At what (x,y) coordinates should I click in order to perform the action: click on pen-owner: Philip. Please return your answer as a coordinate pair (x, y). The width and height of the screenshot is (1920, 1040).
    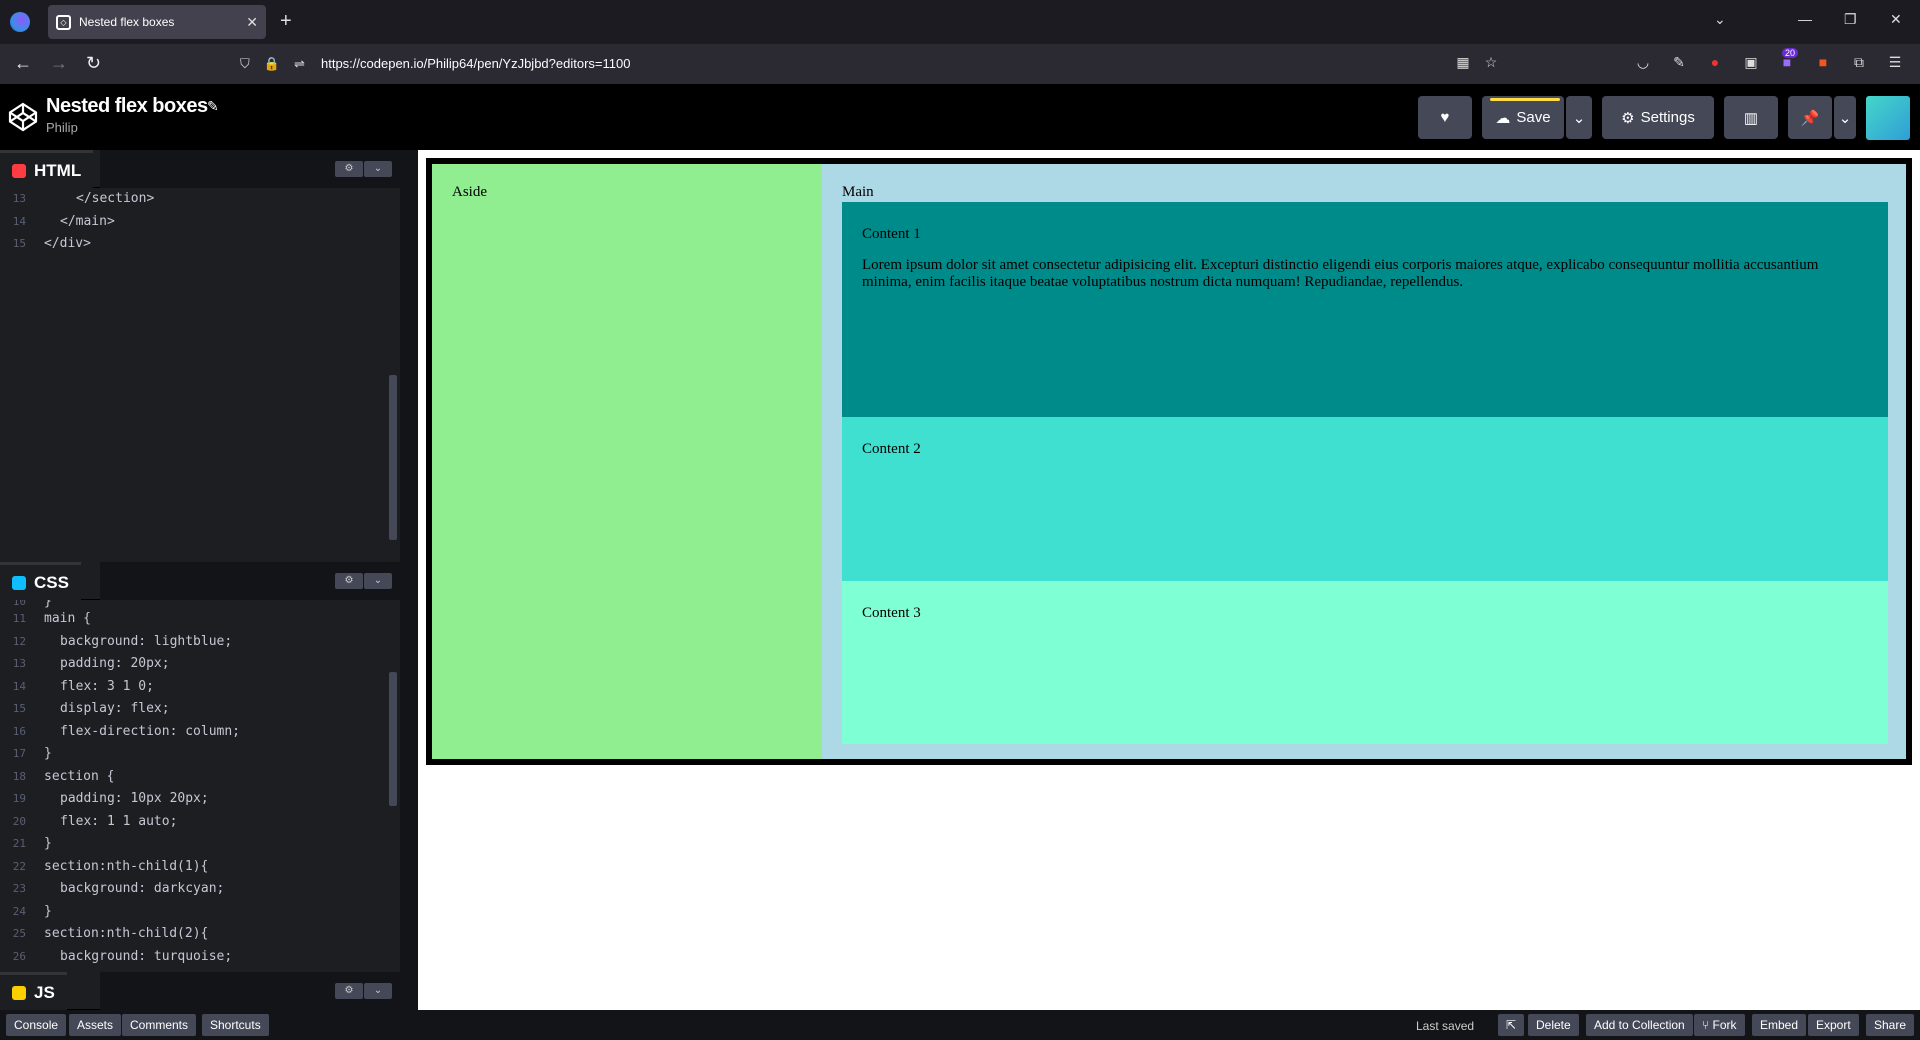
    Looking at the image, I should click on (62, 127).